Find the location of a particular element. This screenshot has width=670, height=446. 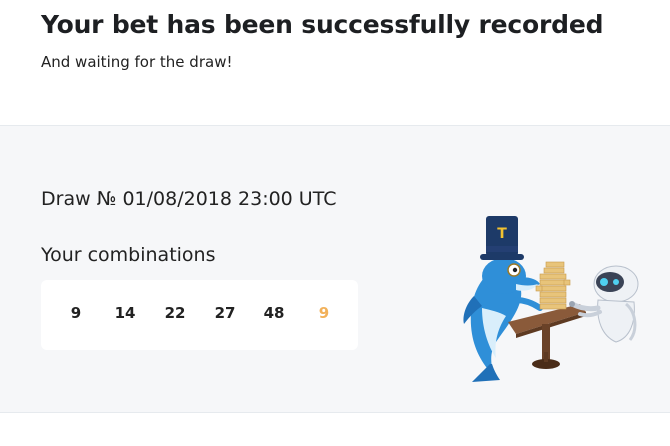

footer-area is located at coordinates (335, 429).